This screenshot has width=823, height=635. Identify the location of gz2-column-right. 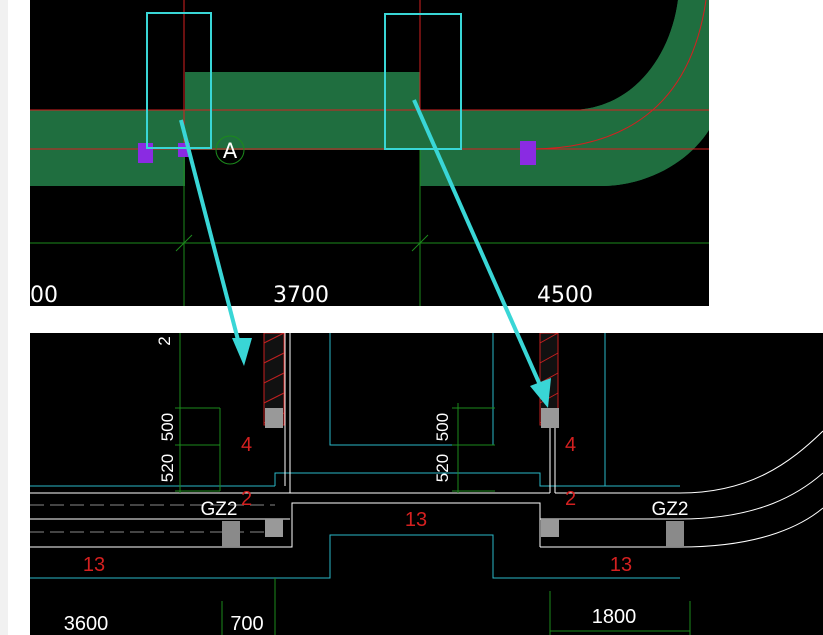
(675, 534).